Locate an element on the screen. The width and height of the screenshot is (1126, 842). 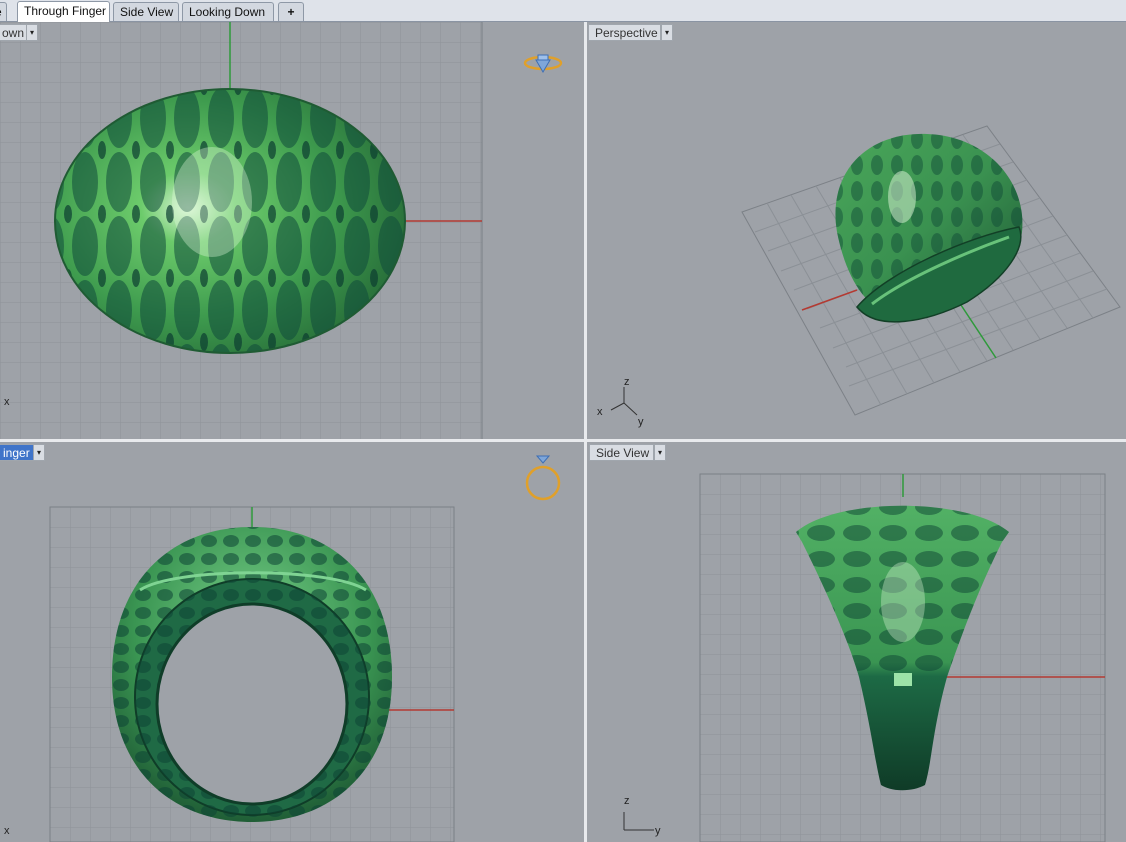
ring-model-top is located at coordinates (230, 221).